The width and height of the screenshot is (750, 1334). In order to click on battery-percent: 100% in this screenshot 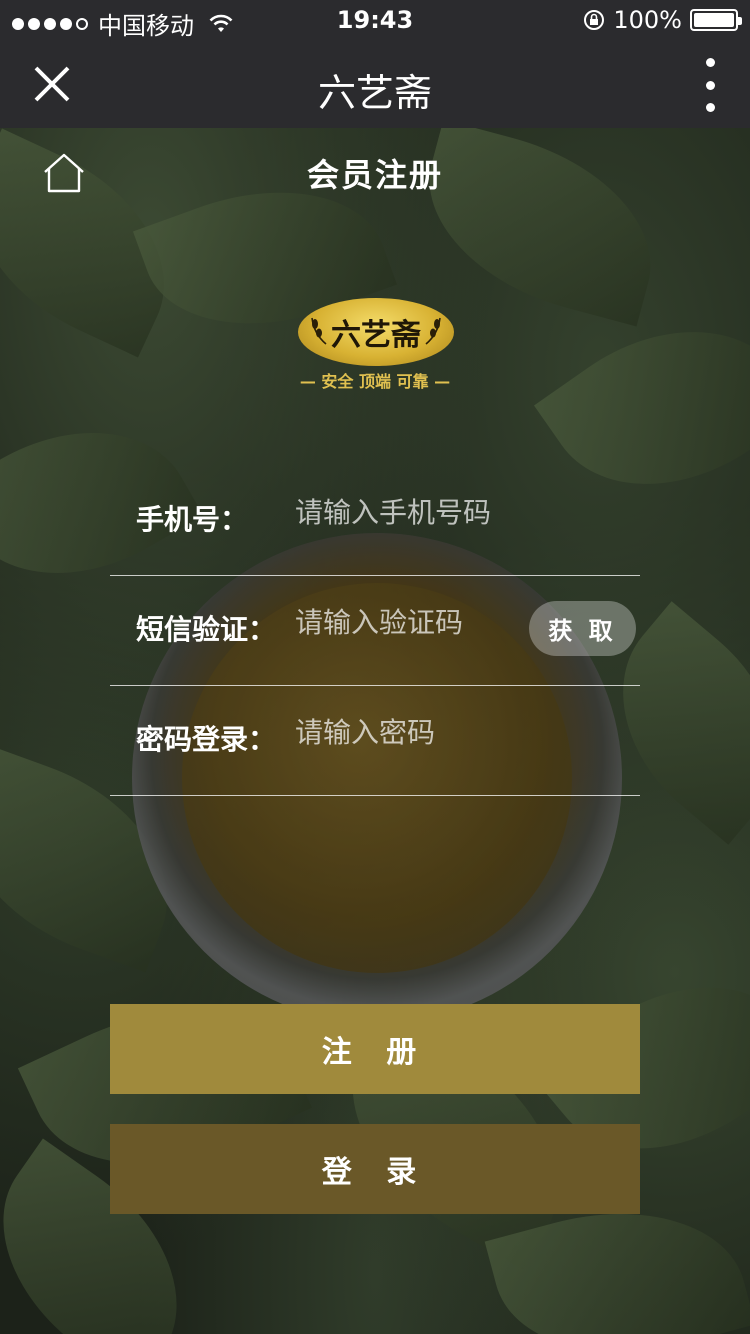, I will do `click(647, 20)`.